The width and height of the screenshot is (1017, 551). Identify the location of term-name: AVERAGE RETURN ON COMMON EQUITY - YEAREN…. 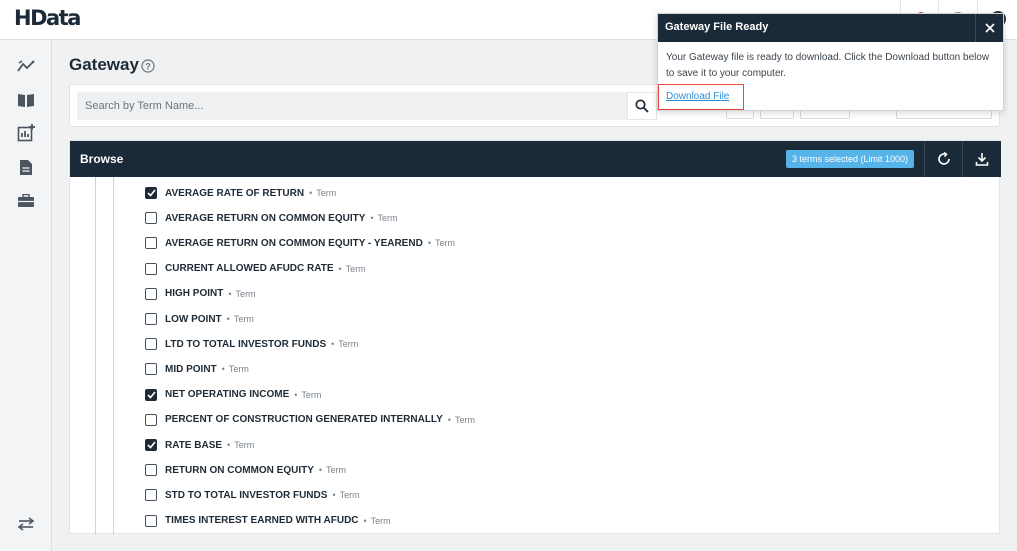
(294, 243).